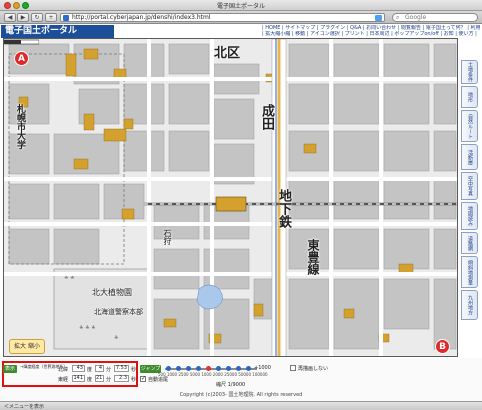 This screenshot has width=482, height=410. What do you see at coordinates (99, 368) in the screenshot?
I see `latitude-minutes-field: 4` at bounding box center [99, 368].